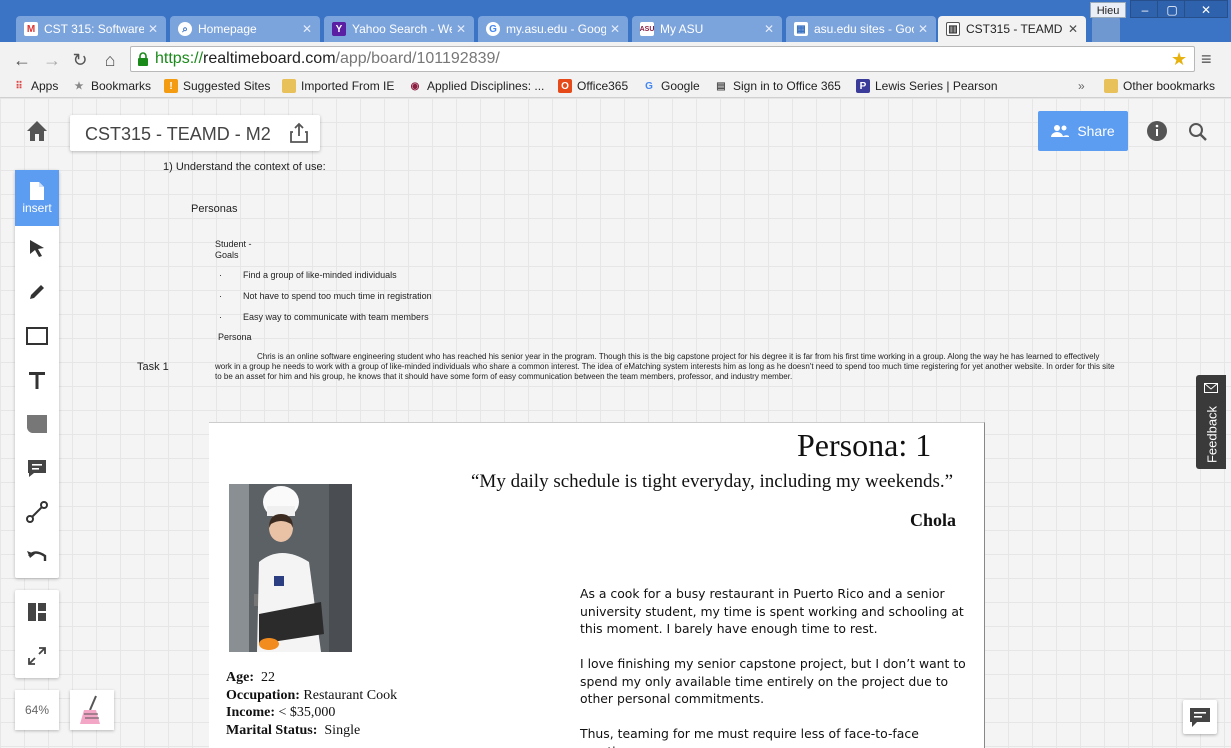  What do you see at coordinates (1159, 86) in the screenshot?
I see `bookmark-other-bookmarks: Other bookmarks` at bounding box center [1159, 86].